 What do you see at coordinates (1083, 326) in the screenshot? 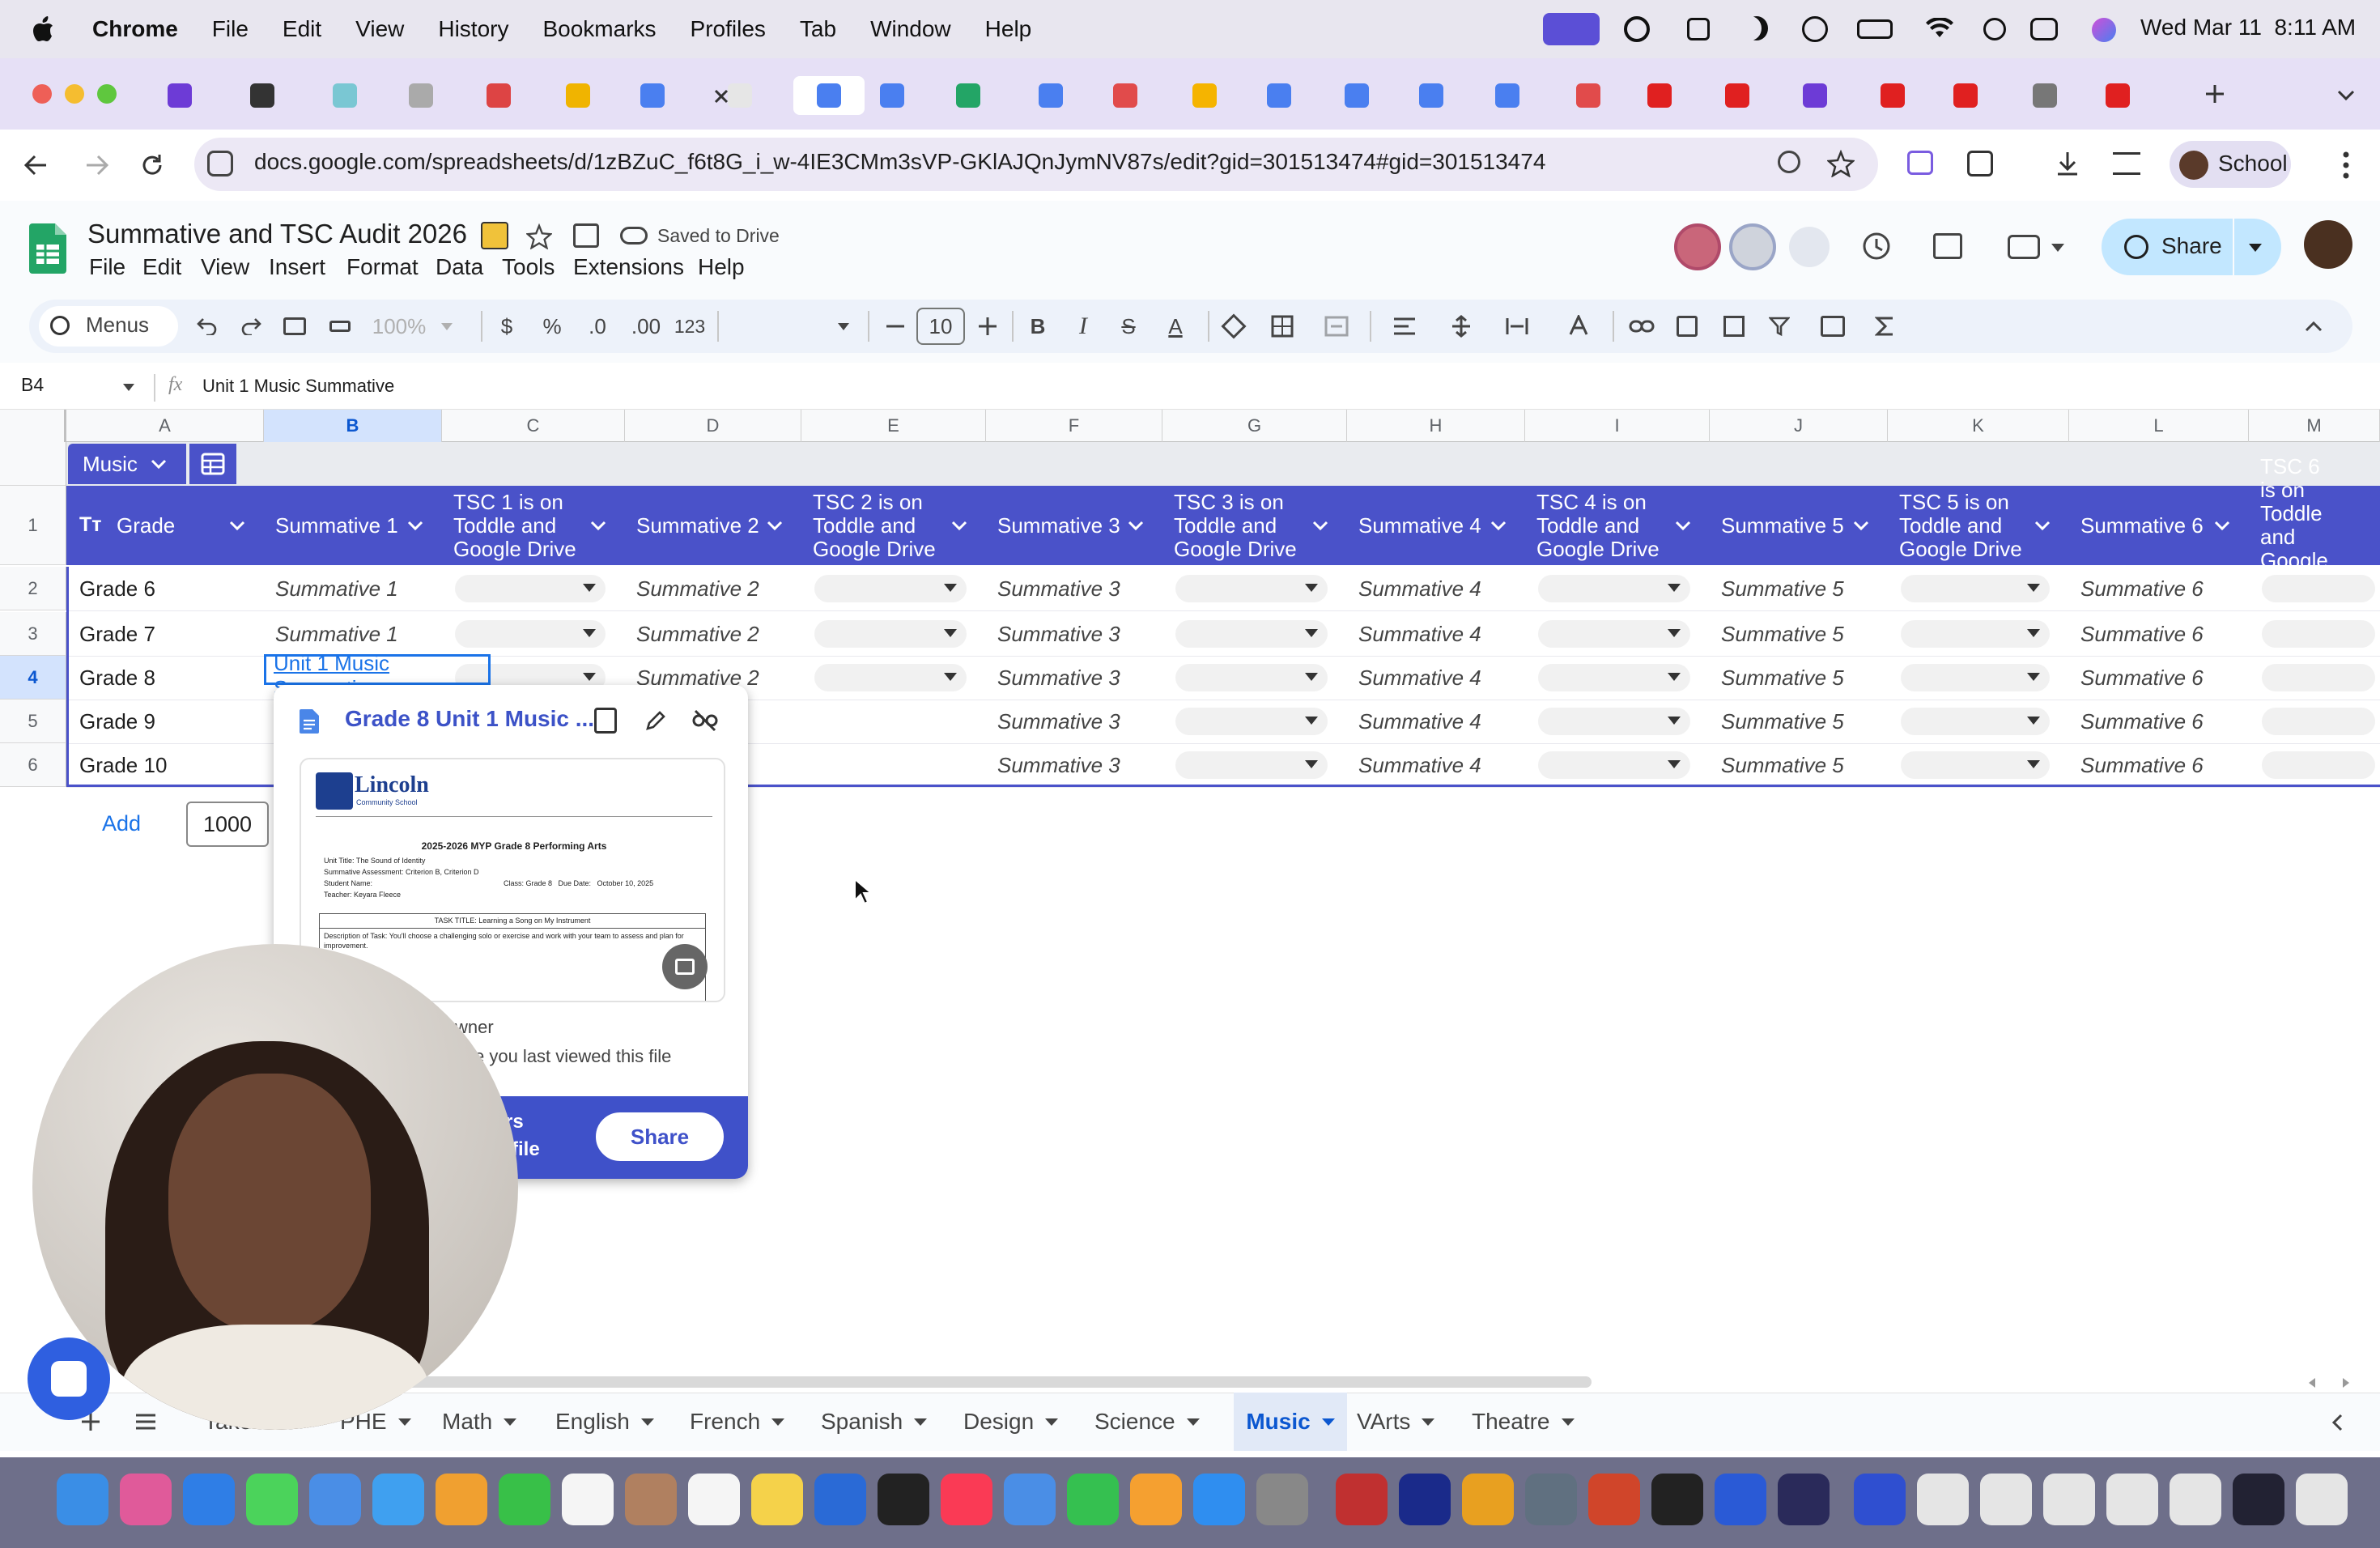
I see `italic-button: I` at bounding box center [1083, 326].